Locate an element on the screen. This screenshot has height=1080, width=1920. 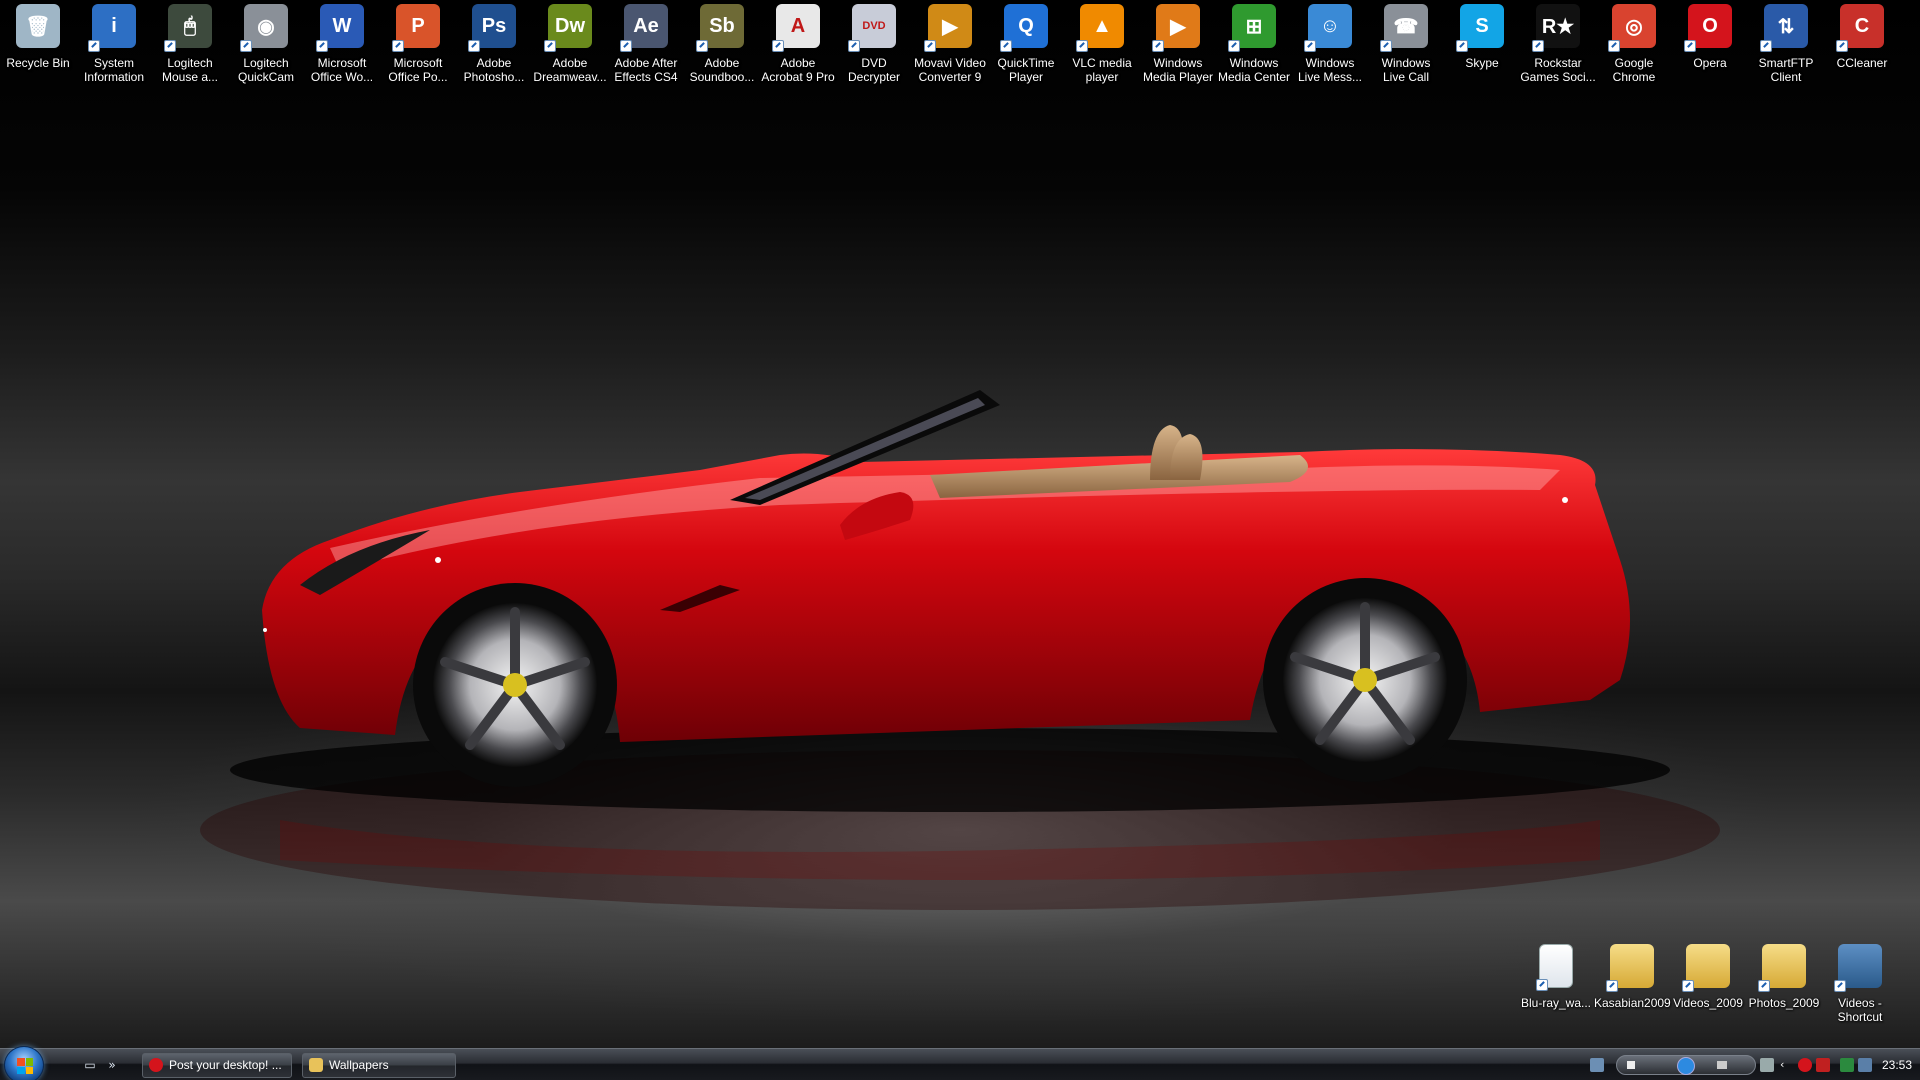
desktop-shortcut: 🗑 Recycle Bin is located at coordinates (38, 36).